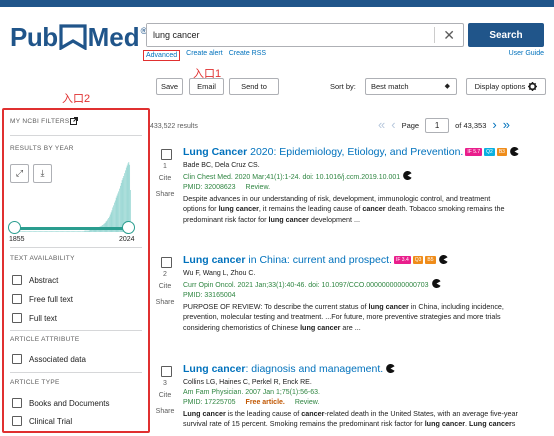 Image resolution: width=554 pixels, height=436 pixels. I want to click on search-button: Search, so click(506, 35).